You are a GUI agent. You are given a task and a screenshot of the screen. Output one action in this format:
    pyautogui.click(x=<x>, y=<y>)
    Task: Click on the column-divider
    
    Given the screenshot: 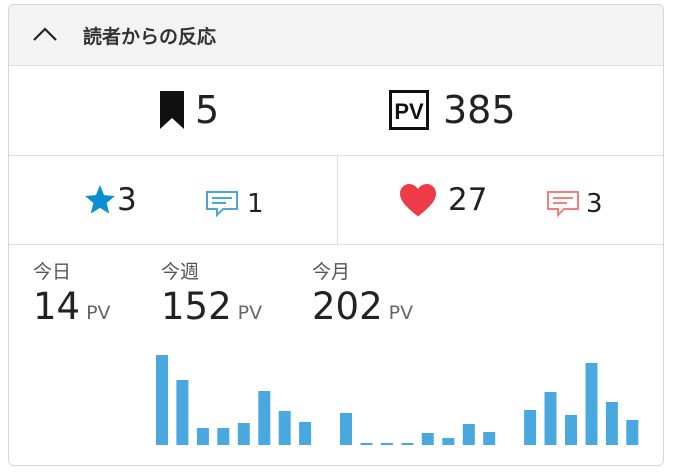 What is the action you would take?
    pyautogui.click(x=337, y=200)
    